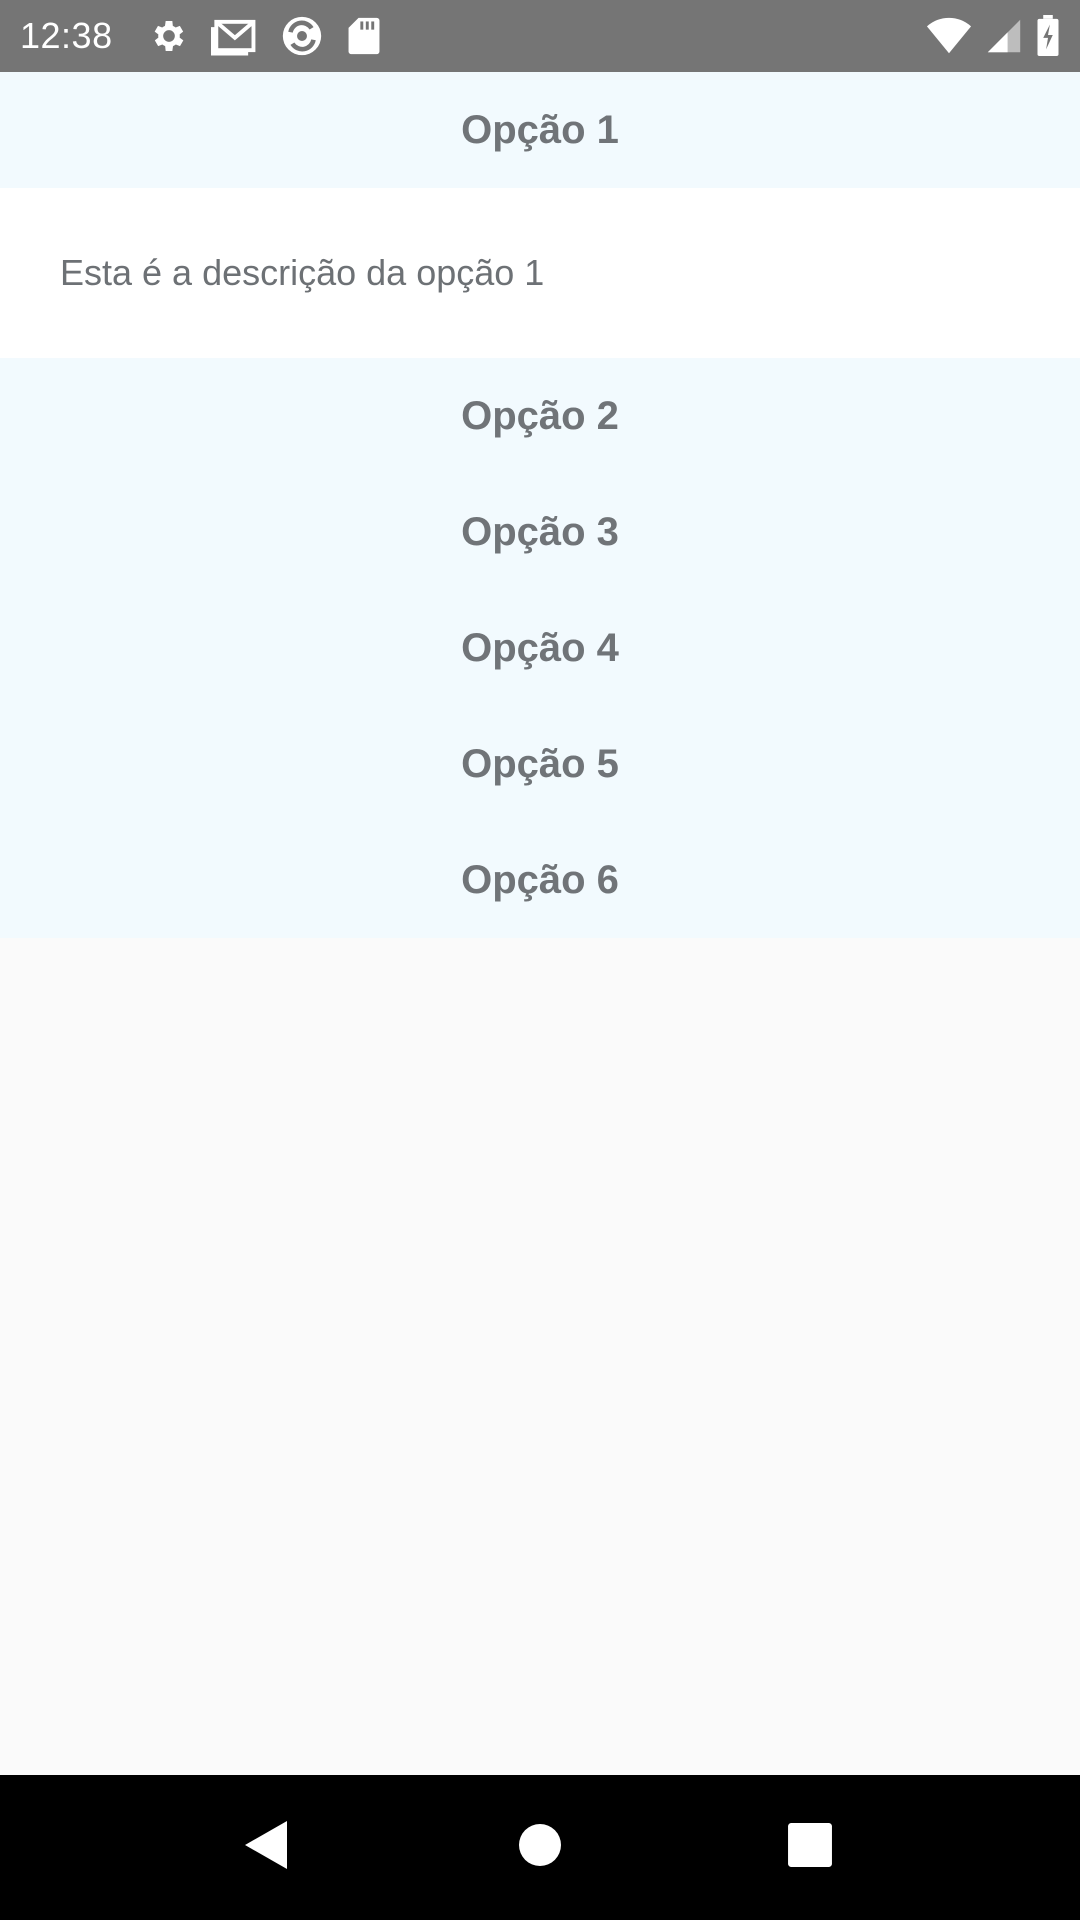 Image resolution: width=1080 pixels, height=1920 pixels. Describe the element at coordinates (1004, 36) in the screenshot. I see `cell-signal-icon` at that location.